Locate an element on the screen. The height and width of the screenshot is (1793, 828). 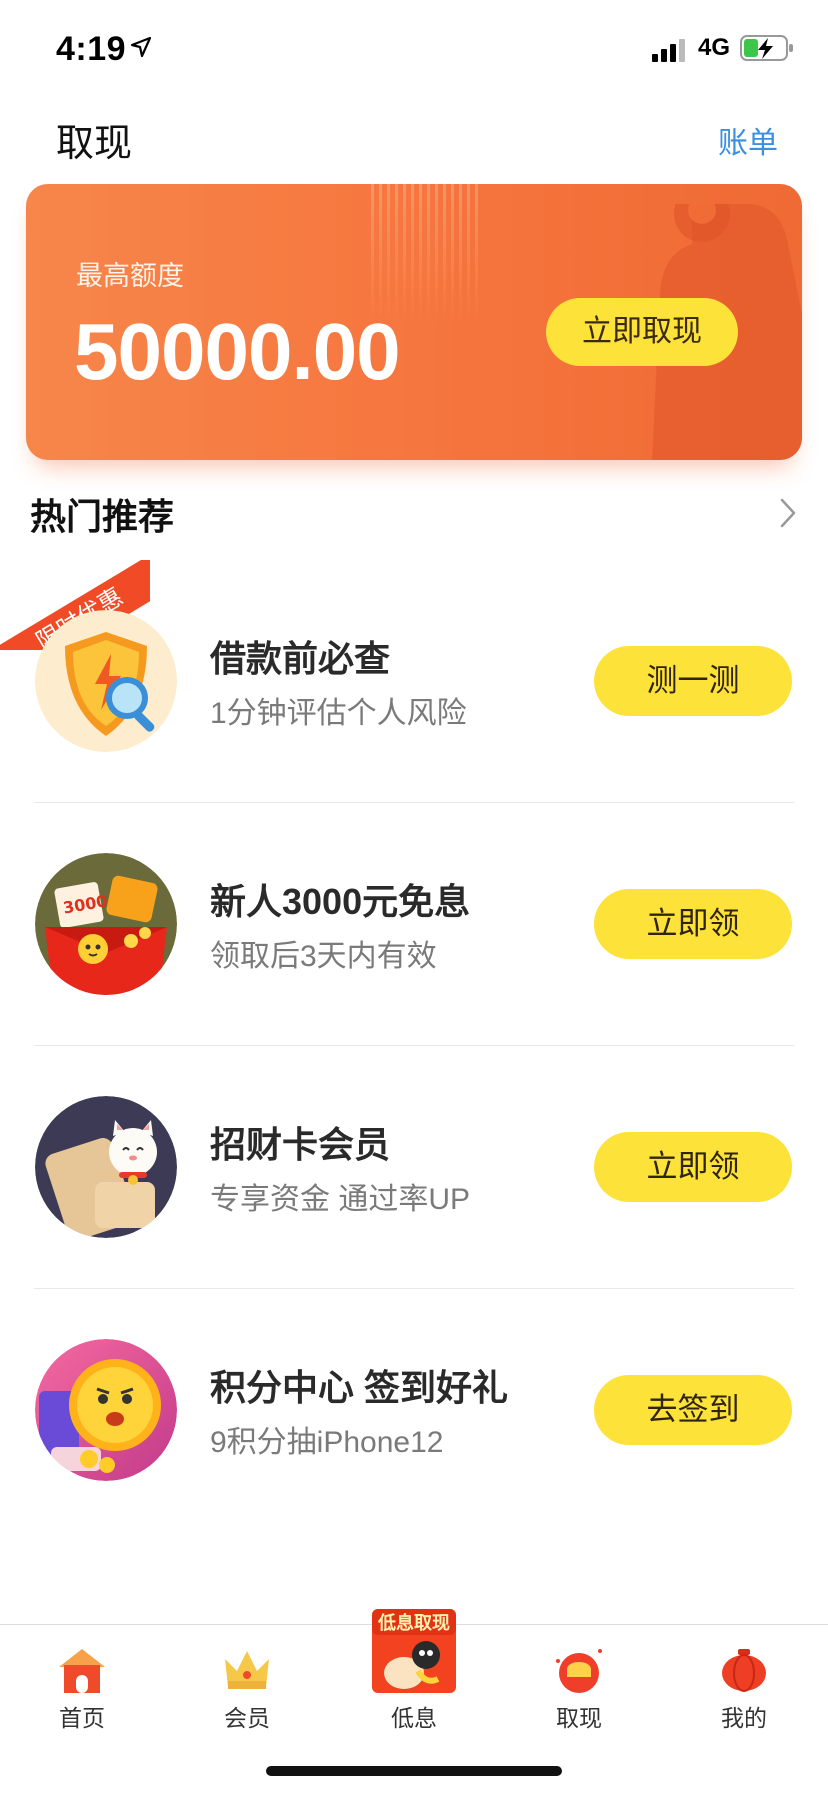
tab-mine: 我的 is located at coordinates (744, 1690).